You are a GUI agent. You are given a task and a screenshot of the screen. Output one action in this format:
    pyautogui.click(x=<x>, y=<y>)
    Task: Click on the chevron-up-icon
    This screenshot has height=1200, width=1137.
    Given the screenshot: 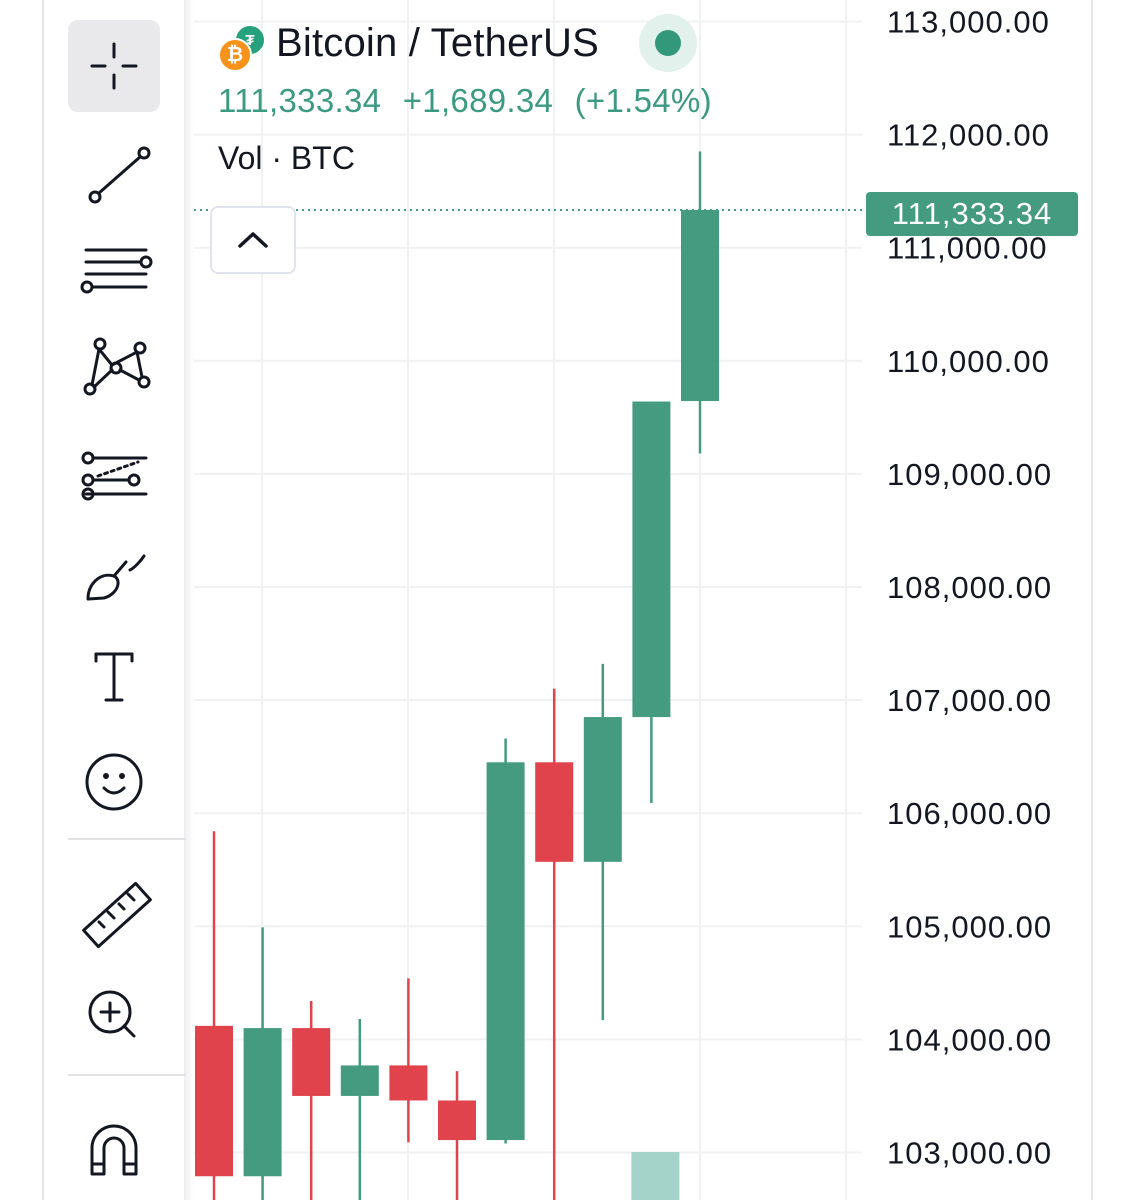 What is the action you would take?
    pyautogui.click(x=253, y=240)
    